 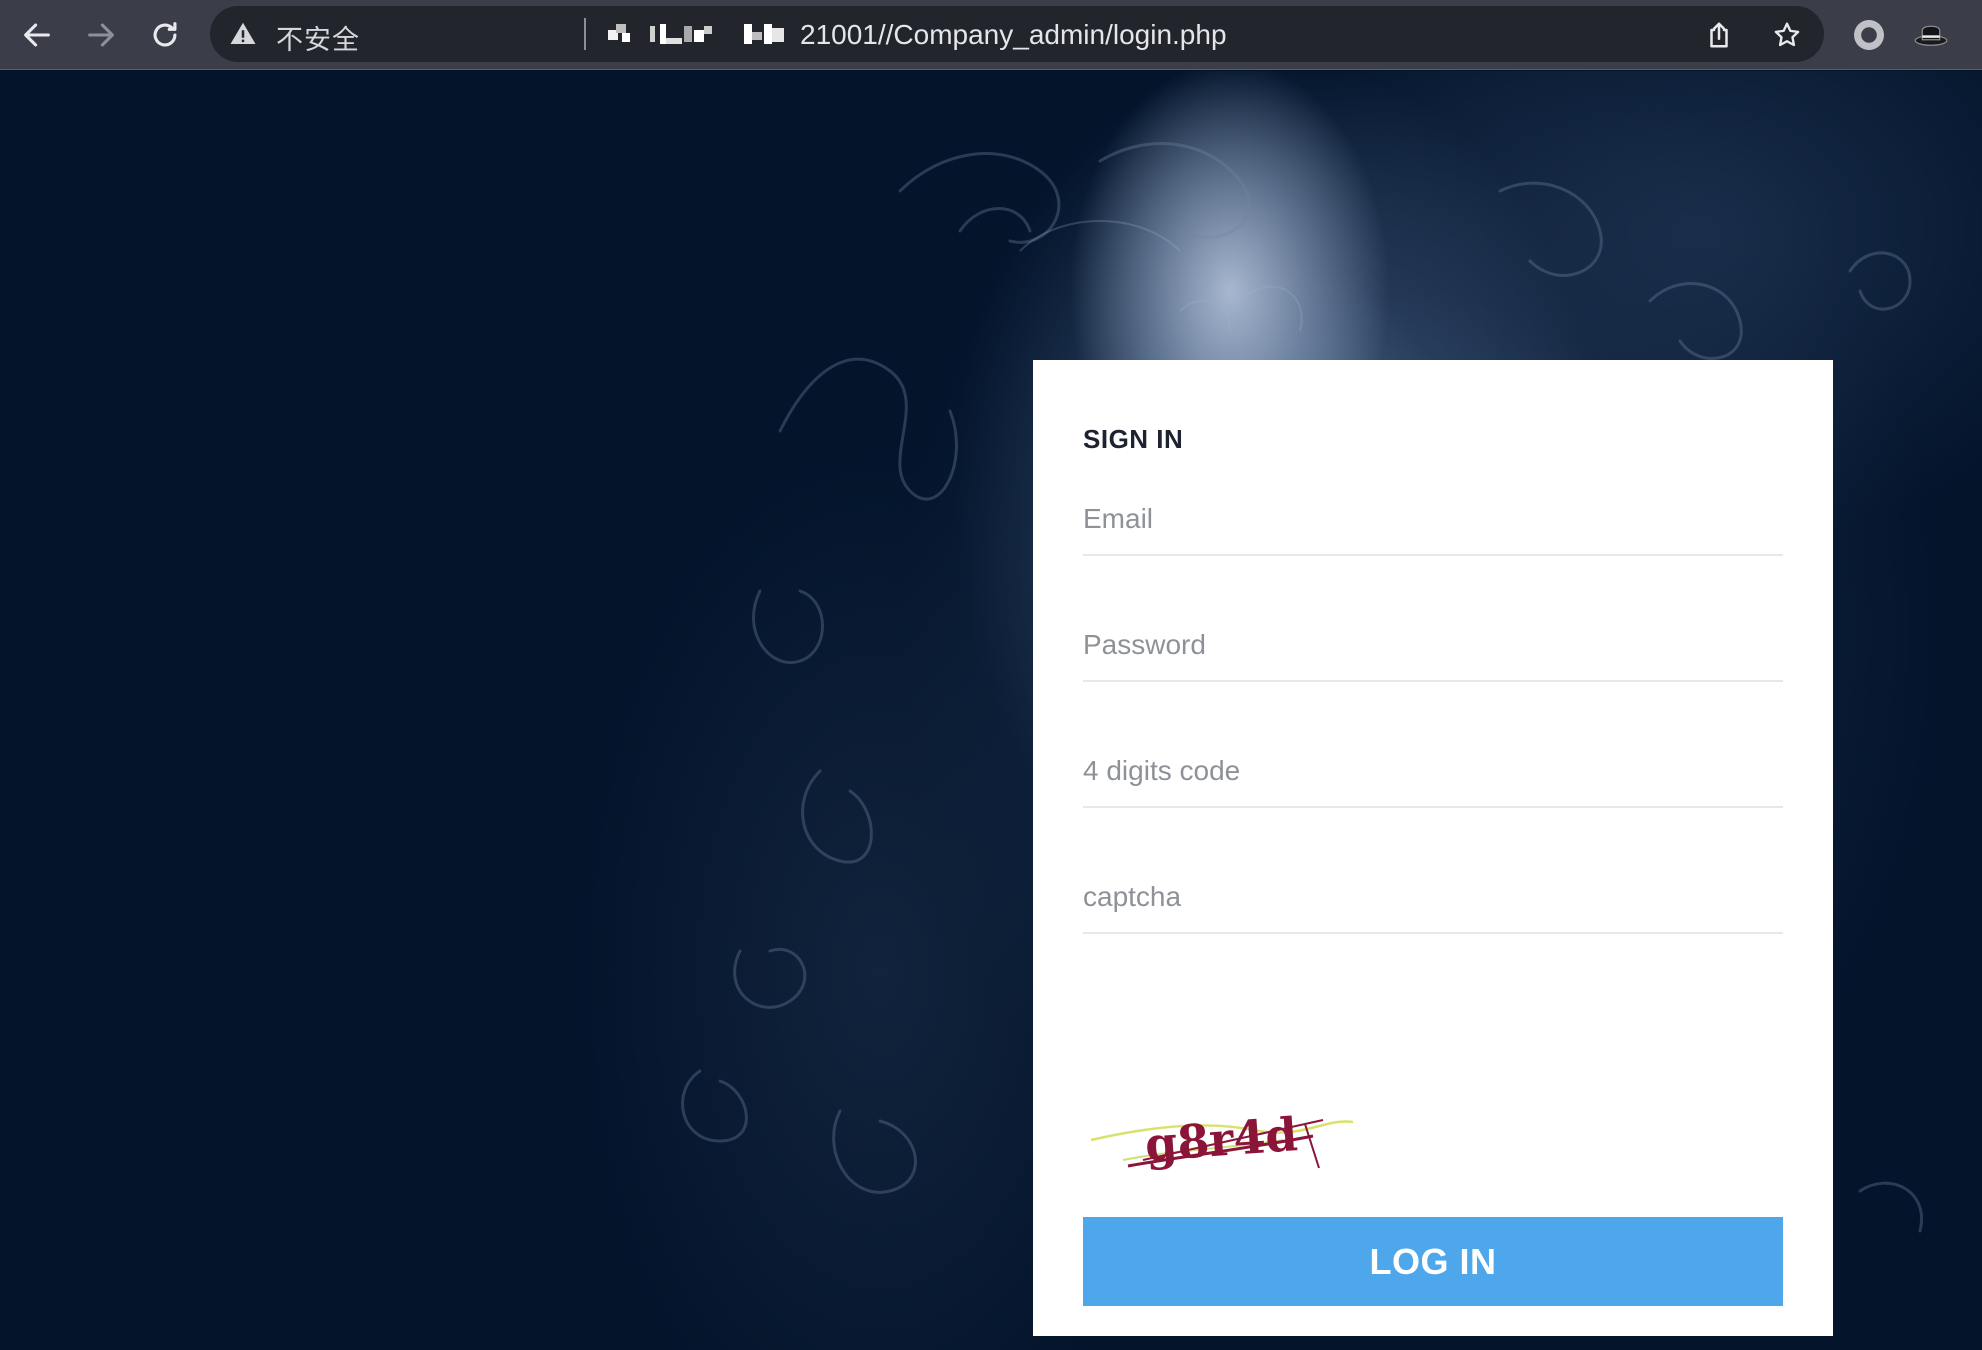 I want to click on browser-toolbar: 不安全 21001//Company_admin/login.php, so click(x=991, y=35).